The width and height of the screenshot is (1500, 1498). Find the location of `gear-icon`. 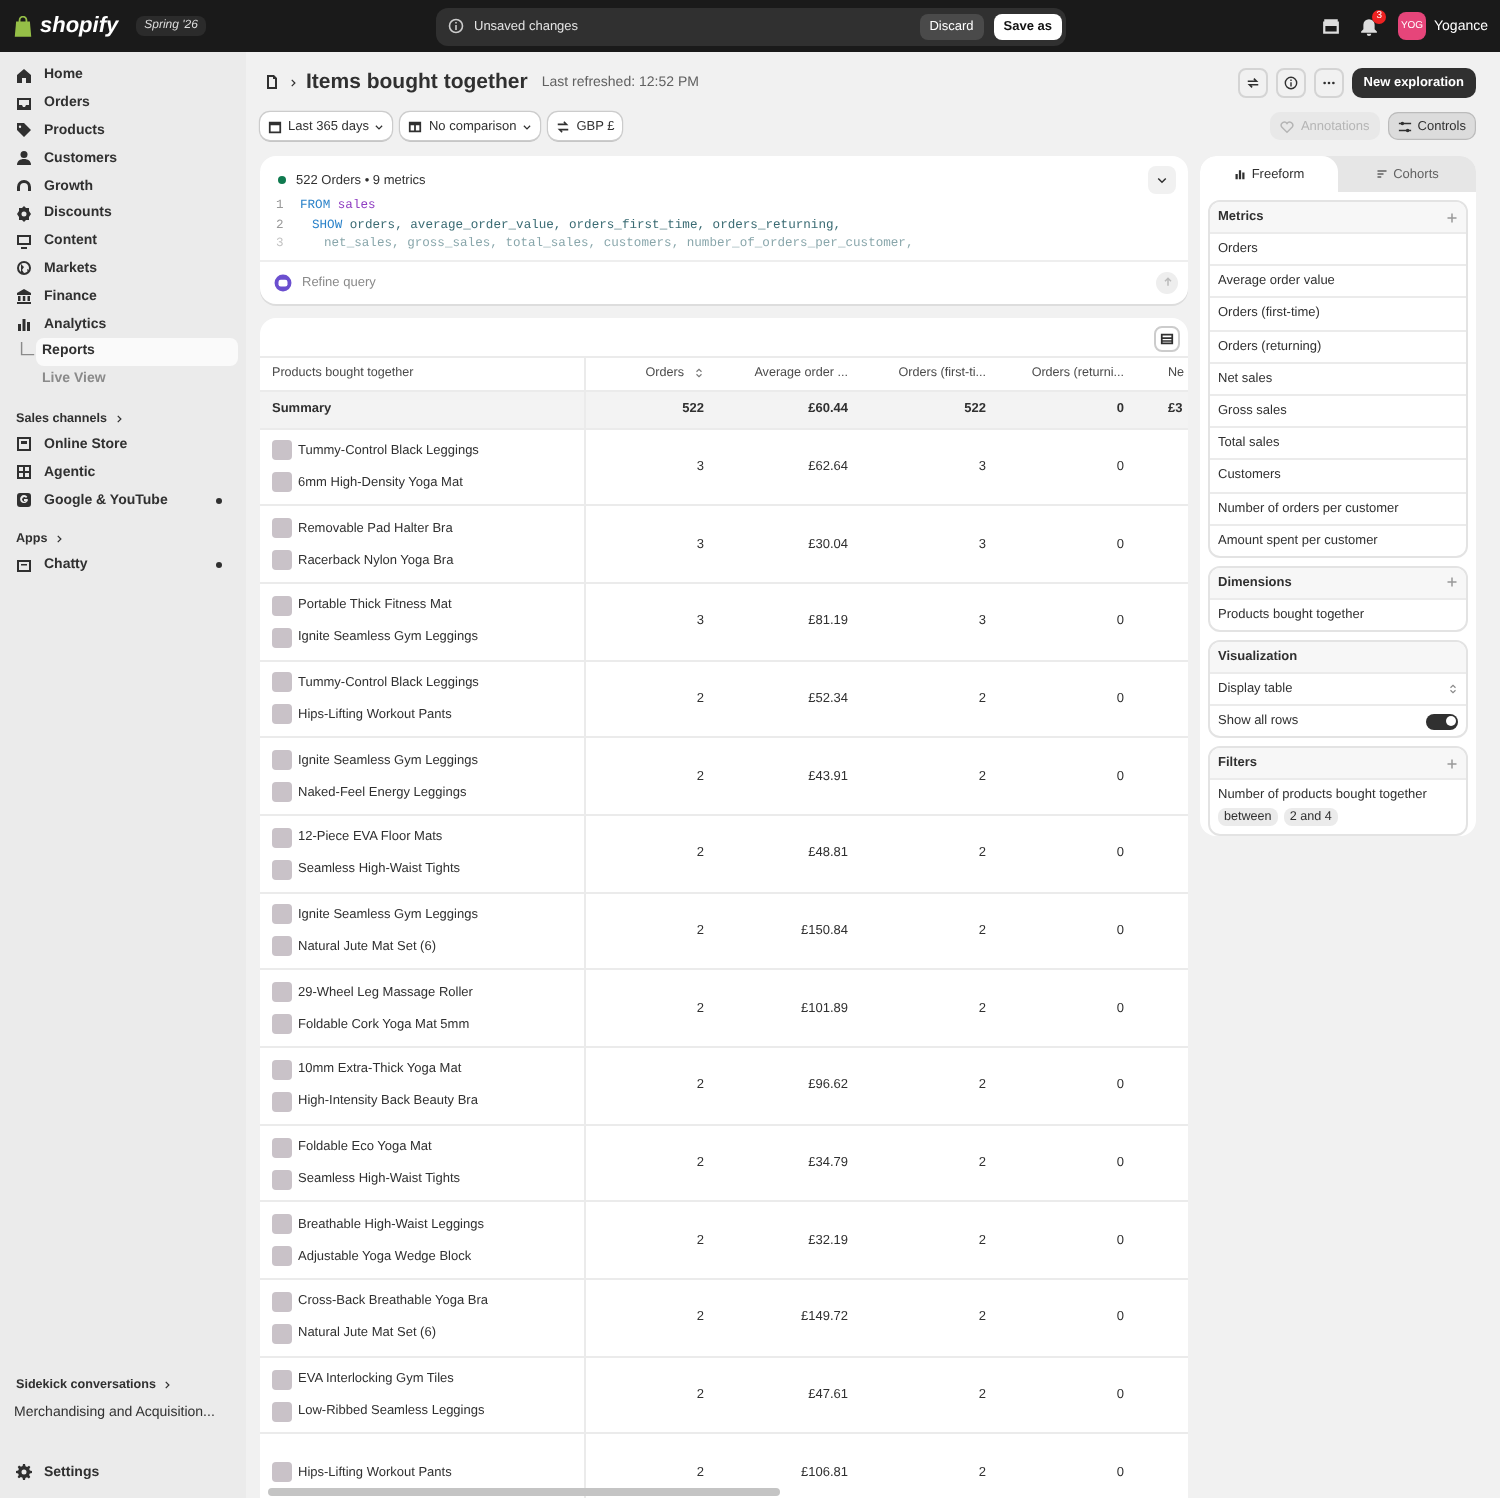

gear-icon is located at coordinates (24, 1472).